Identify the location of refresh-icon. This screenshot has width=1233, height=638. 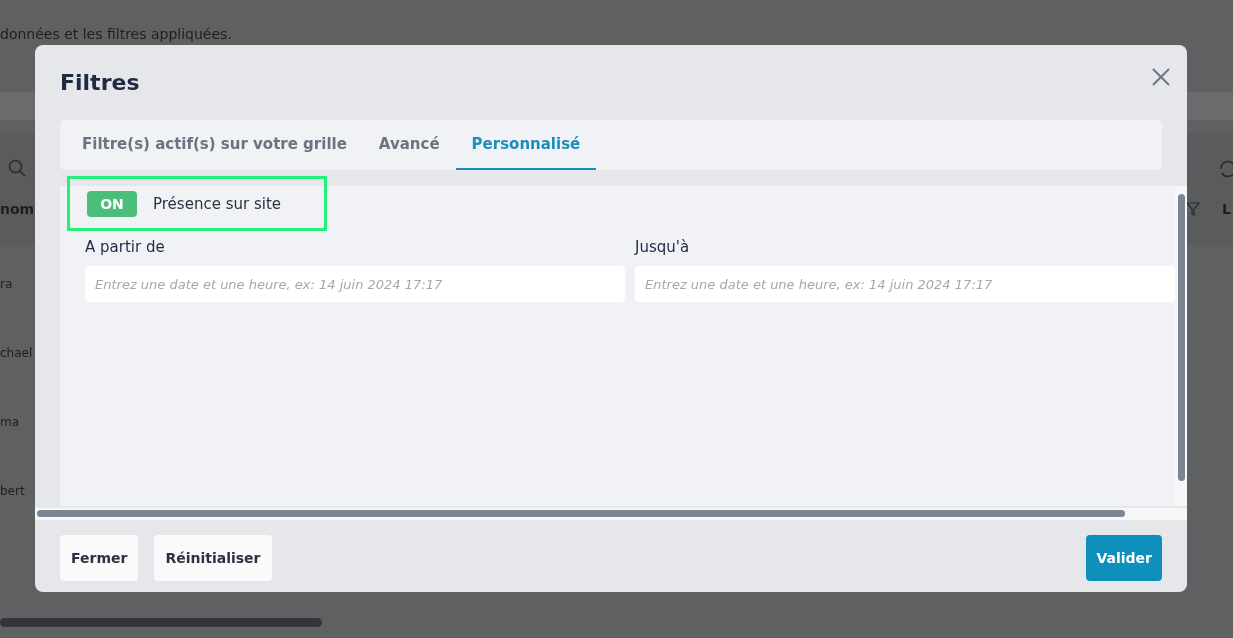
(1226, 169).